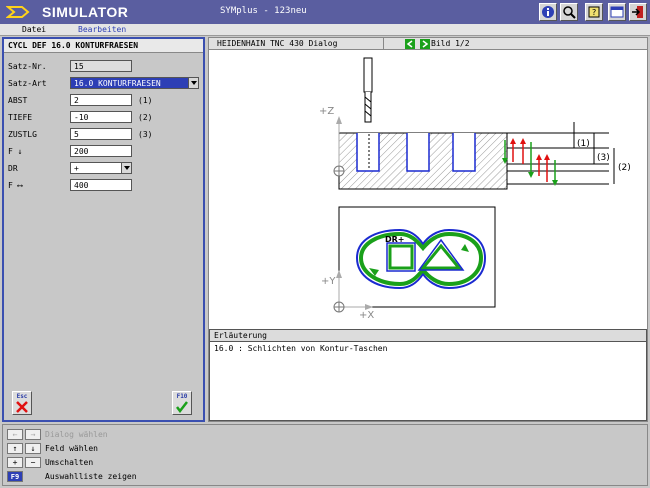  Describe the element at coordinates (368, 90) in the screenshot. I see `milling-tool-icon` at that location.